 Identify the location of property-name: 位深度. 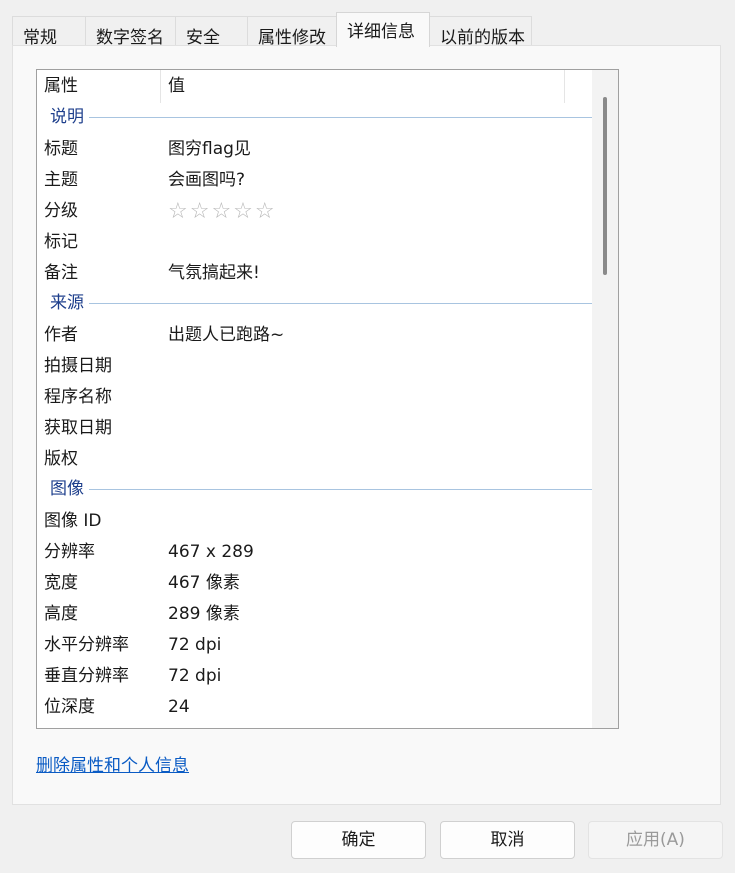
(69, 707).